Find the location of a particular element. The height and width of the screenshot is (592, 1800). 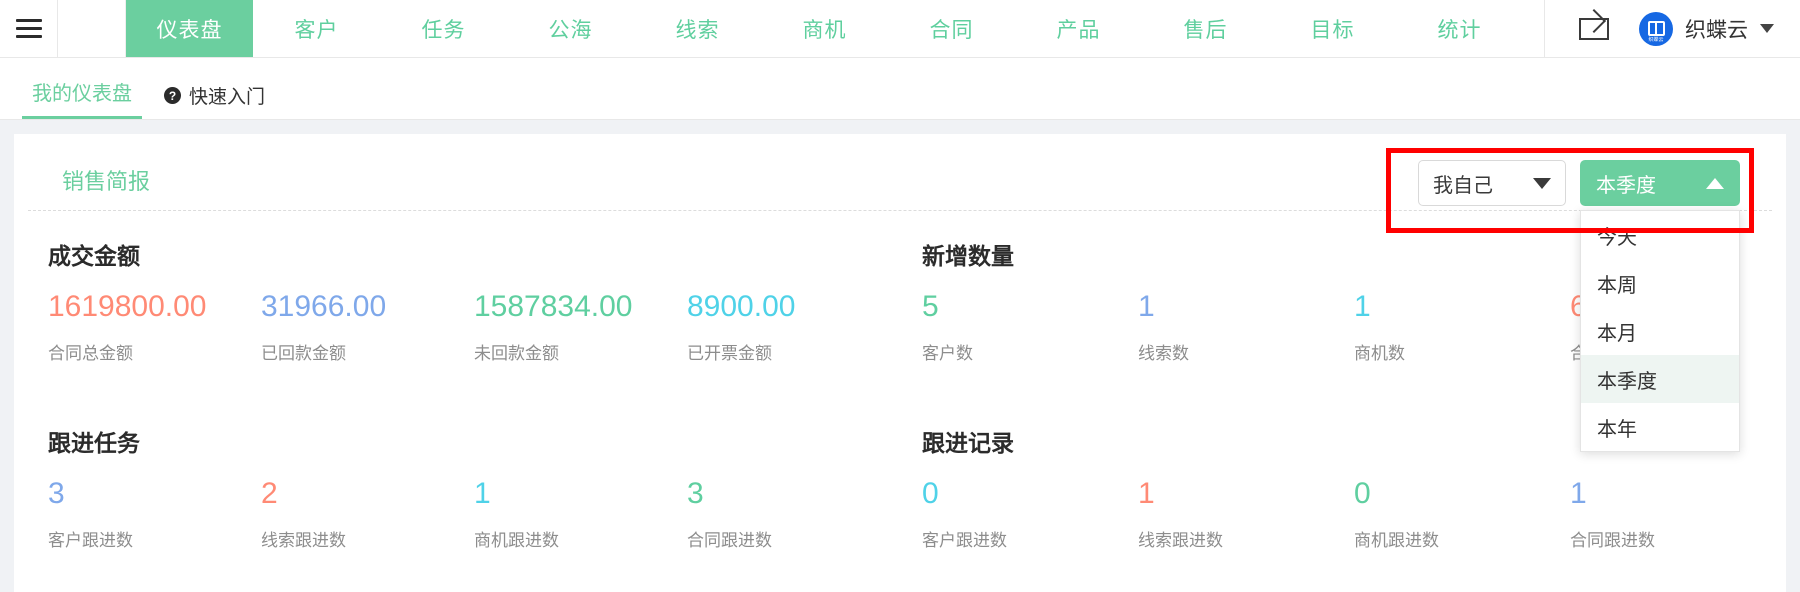

metric-label: 合同总金额 is located at coordinates (90, 354).